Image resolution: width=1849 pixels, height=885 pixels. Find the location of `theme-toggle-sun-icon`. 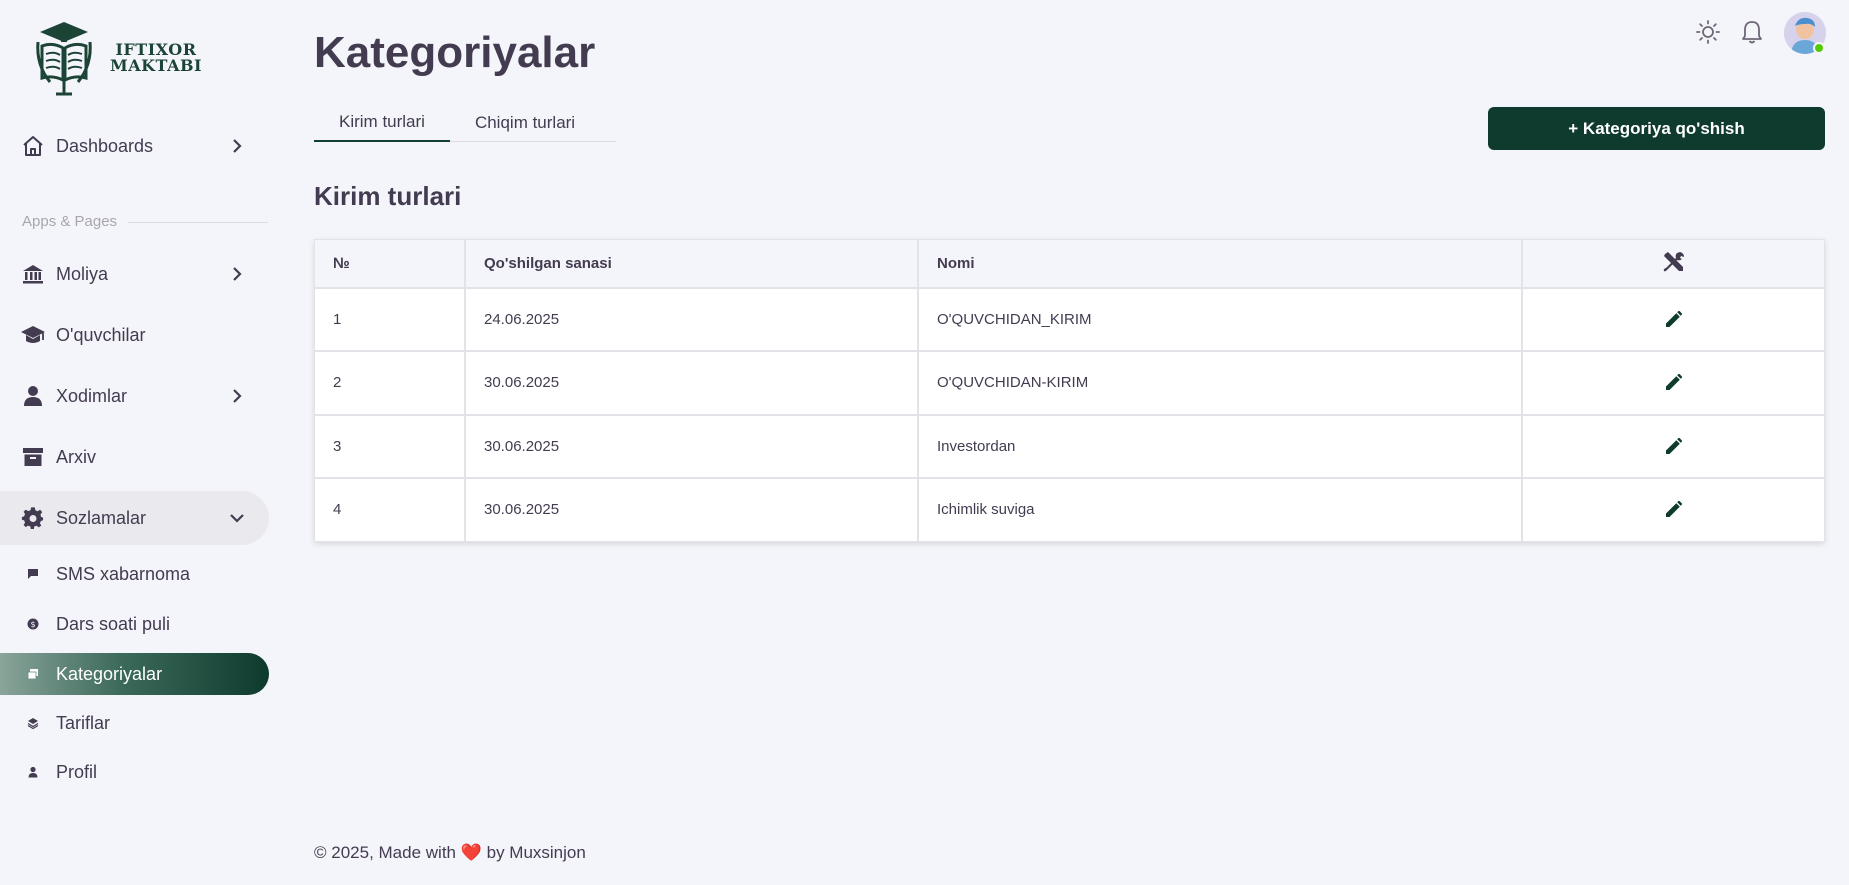

theme-toggle-sun-icon is located at coordinates (1708, 32).